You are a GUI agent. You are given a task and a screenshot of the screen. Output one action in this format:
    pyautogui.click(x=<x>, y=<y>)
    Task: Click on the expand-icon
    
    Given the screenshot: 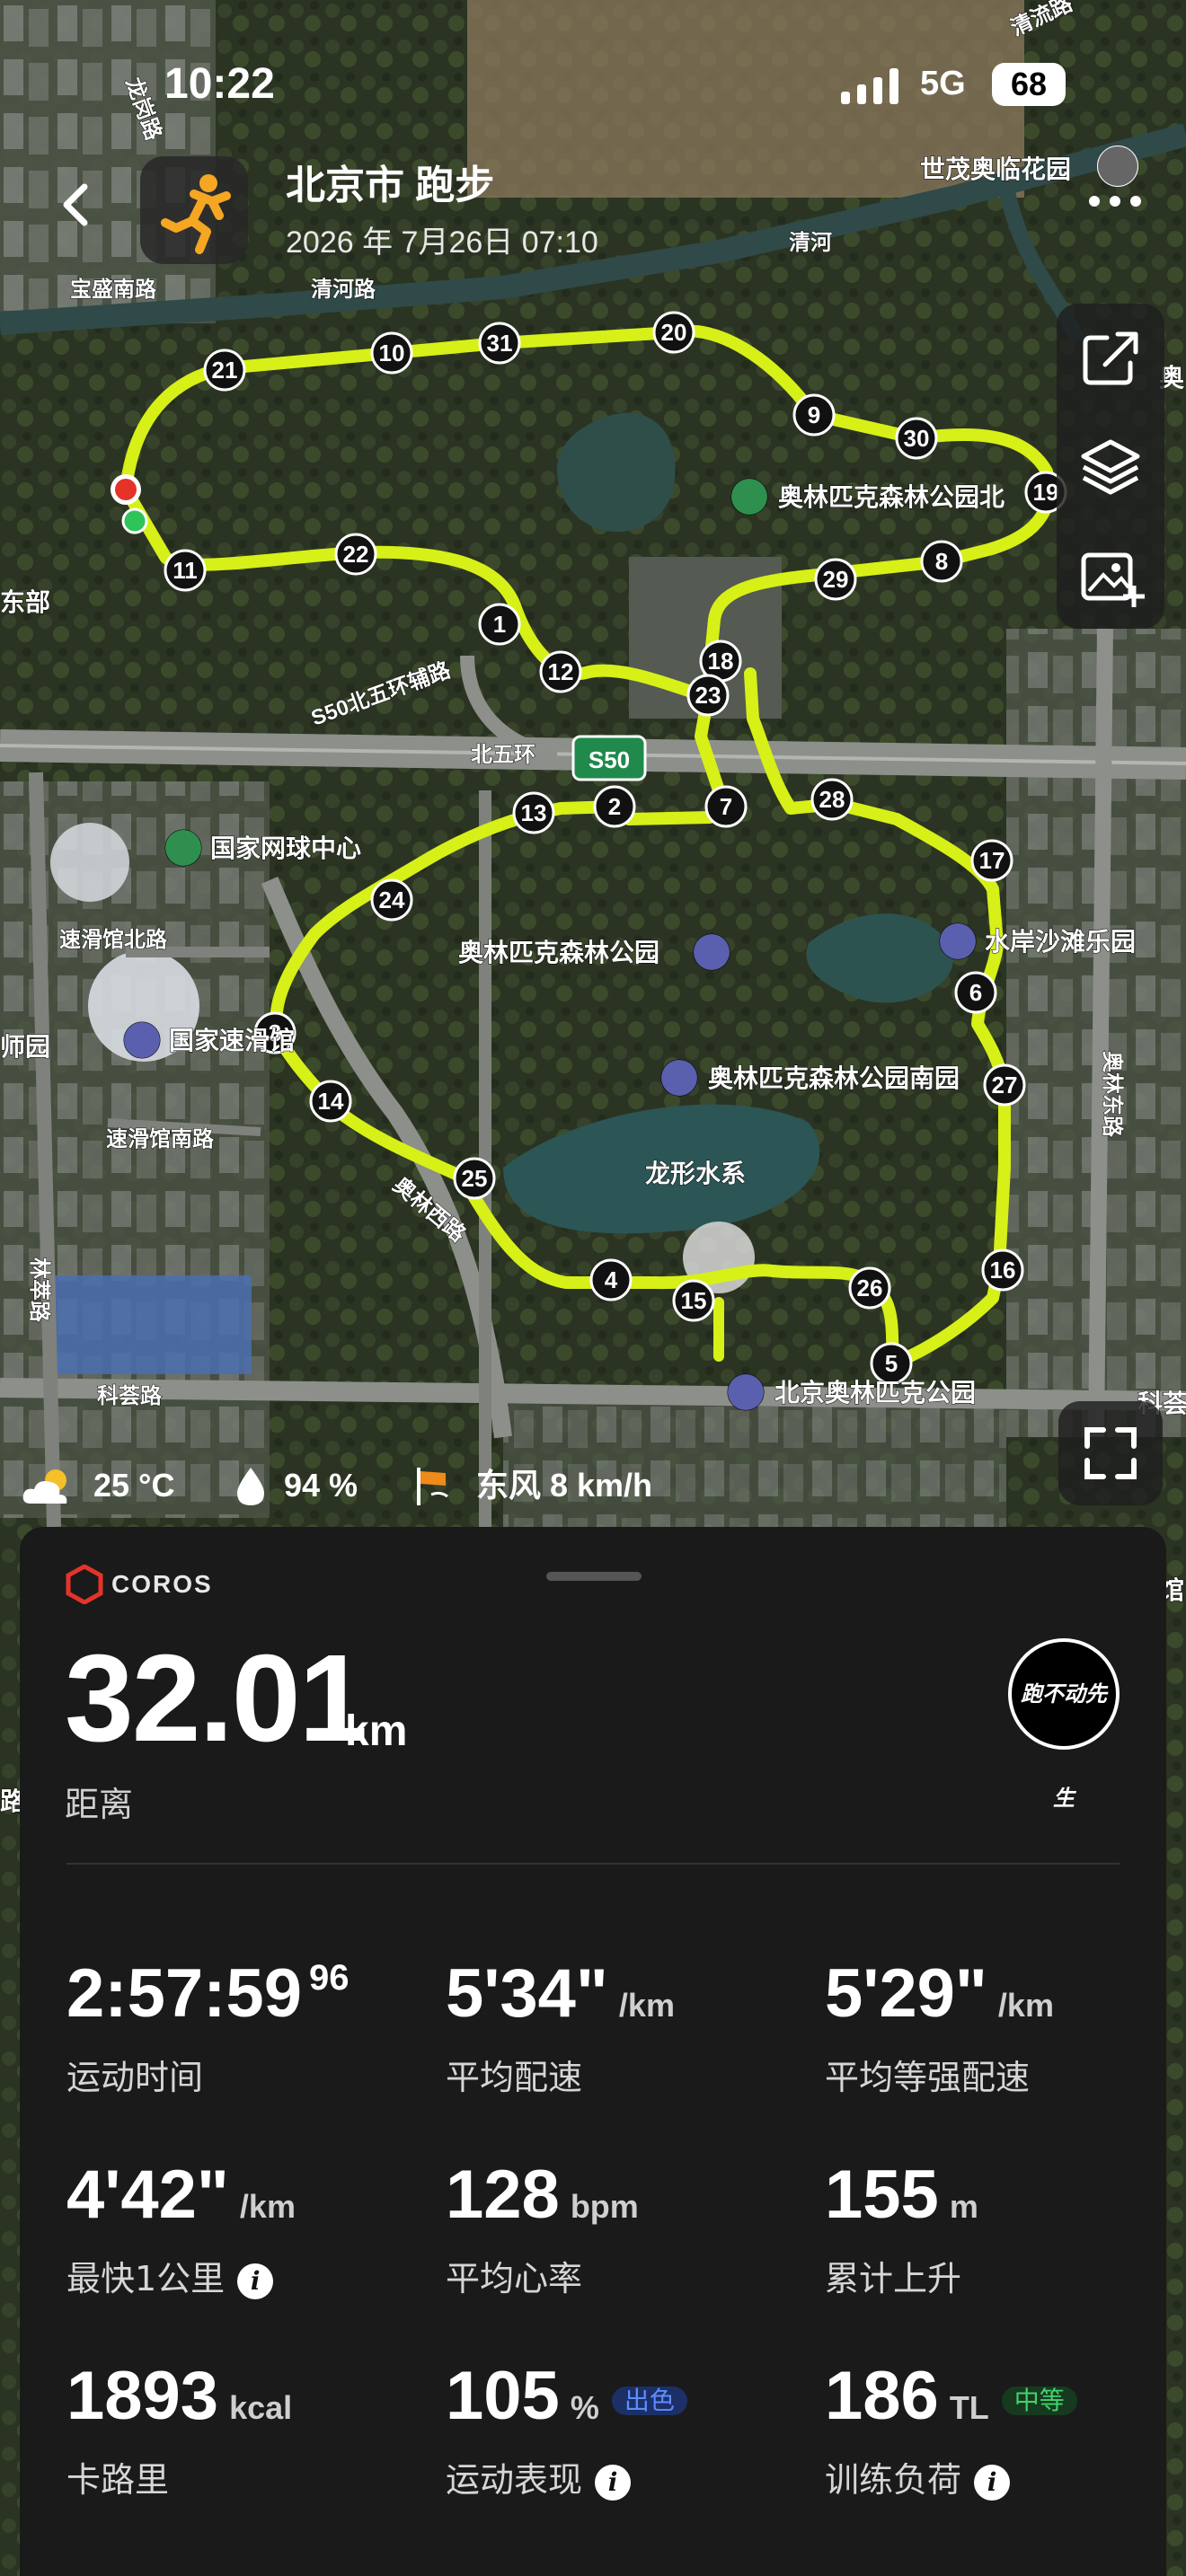 What is the action you would take?
    pyautogui.click(x=1110, y=1453)
    